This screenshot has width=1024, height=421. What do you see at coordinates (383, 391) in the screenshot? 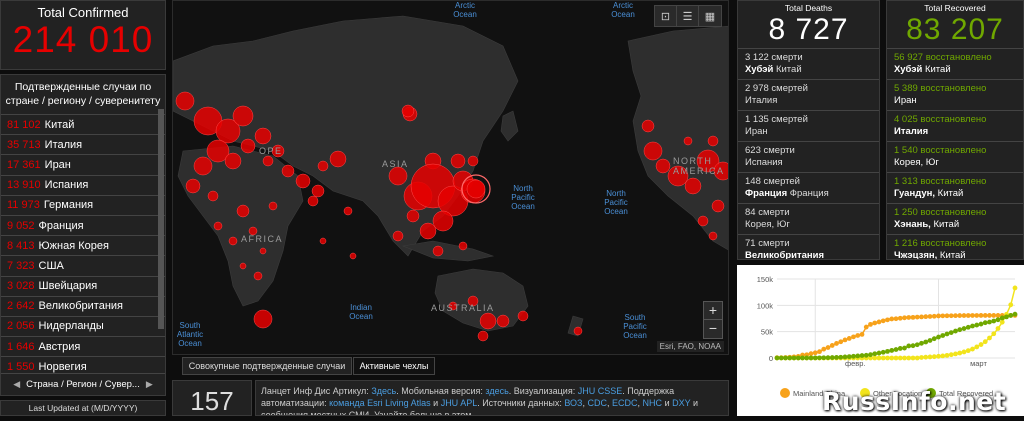
I see `info-link-article: Здесь` at bounding box center [383, 391].